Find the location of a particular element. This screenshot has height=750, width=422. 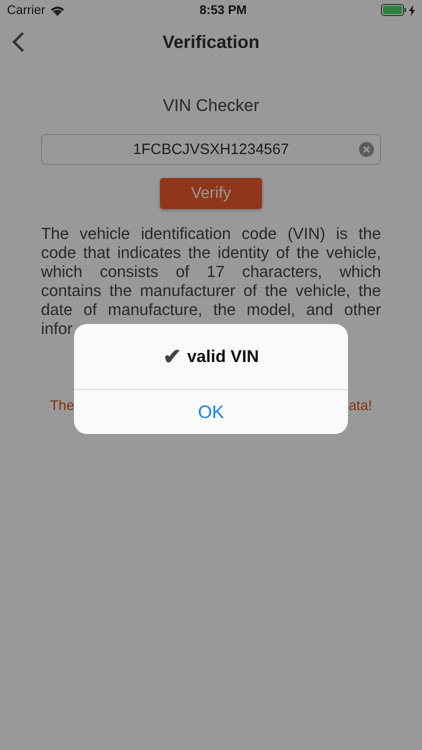

wifi-icon is located at coordinates (58, 10).